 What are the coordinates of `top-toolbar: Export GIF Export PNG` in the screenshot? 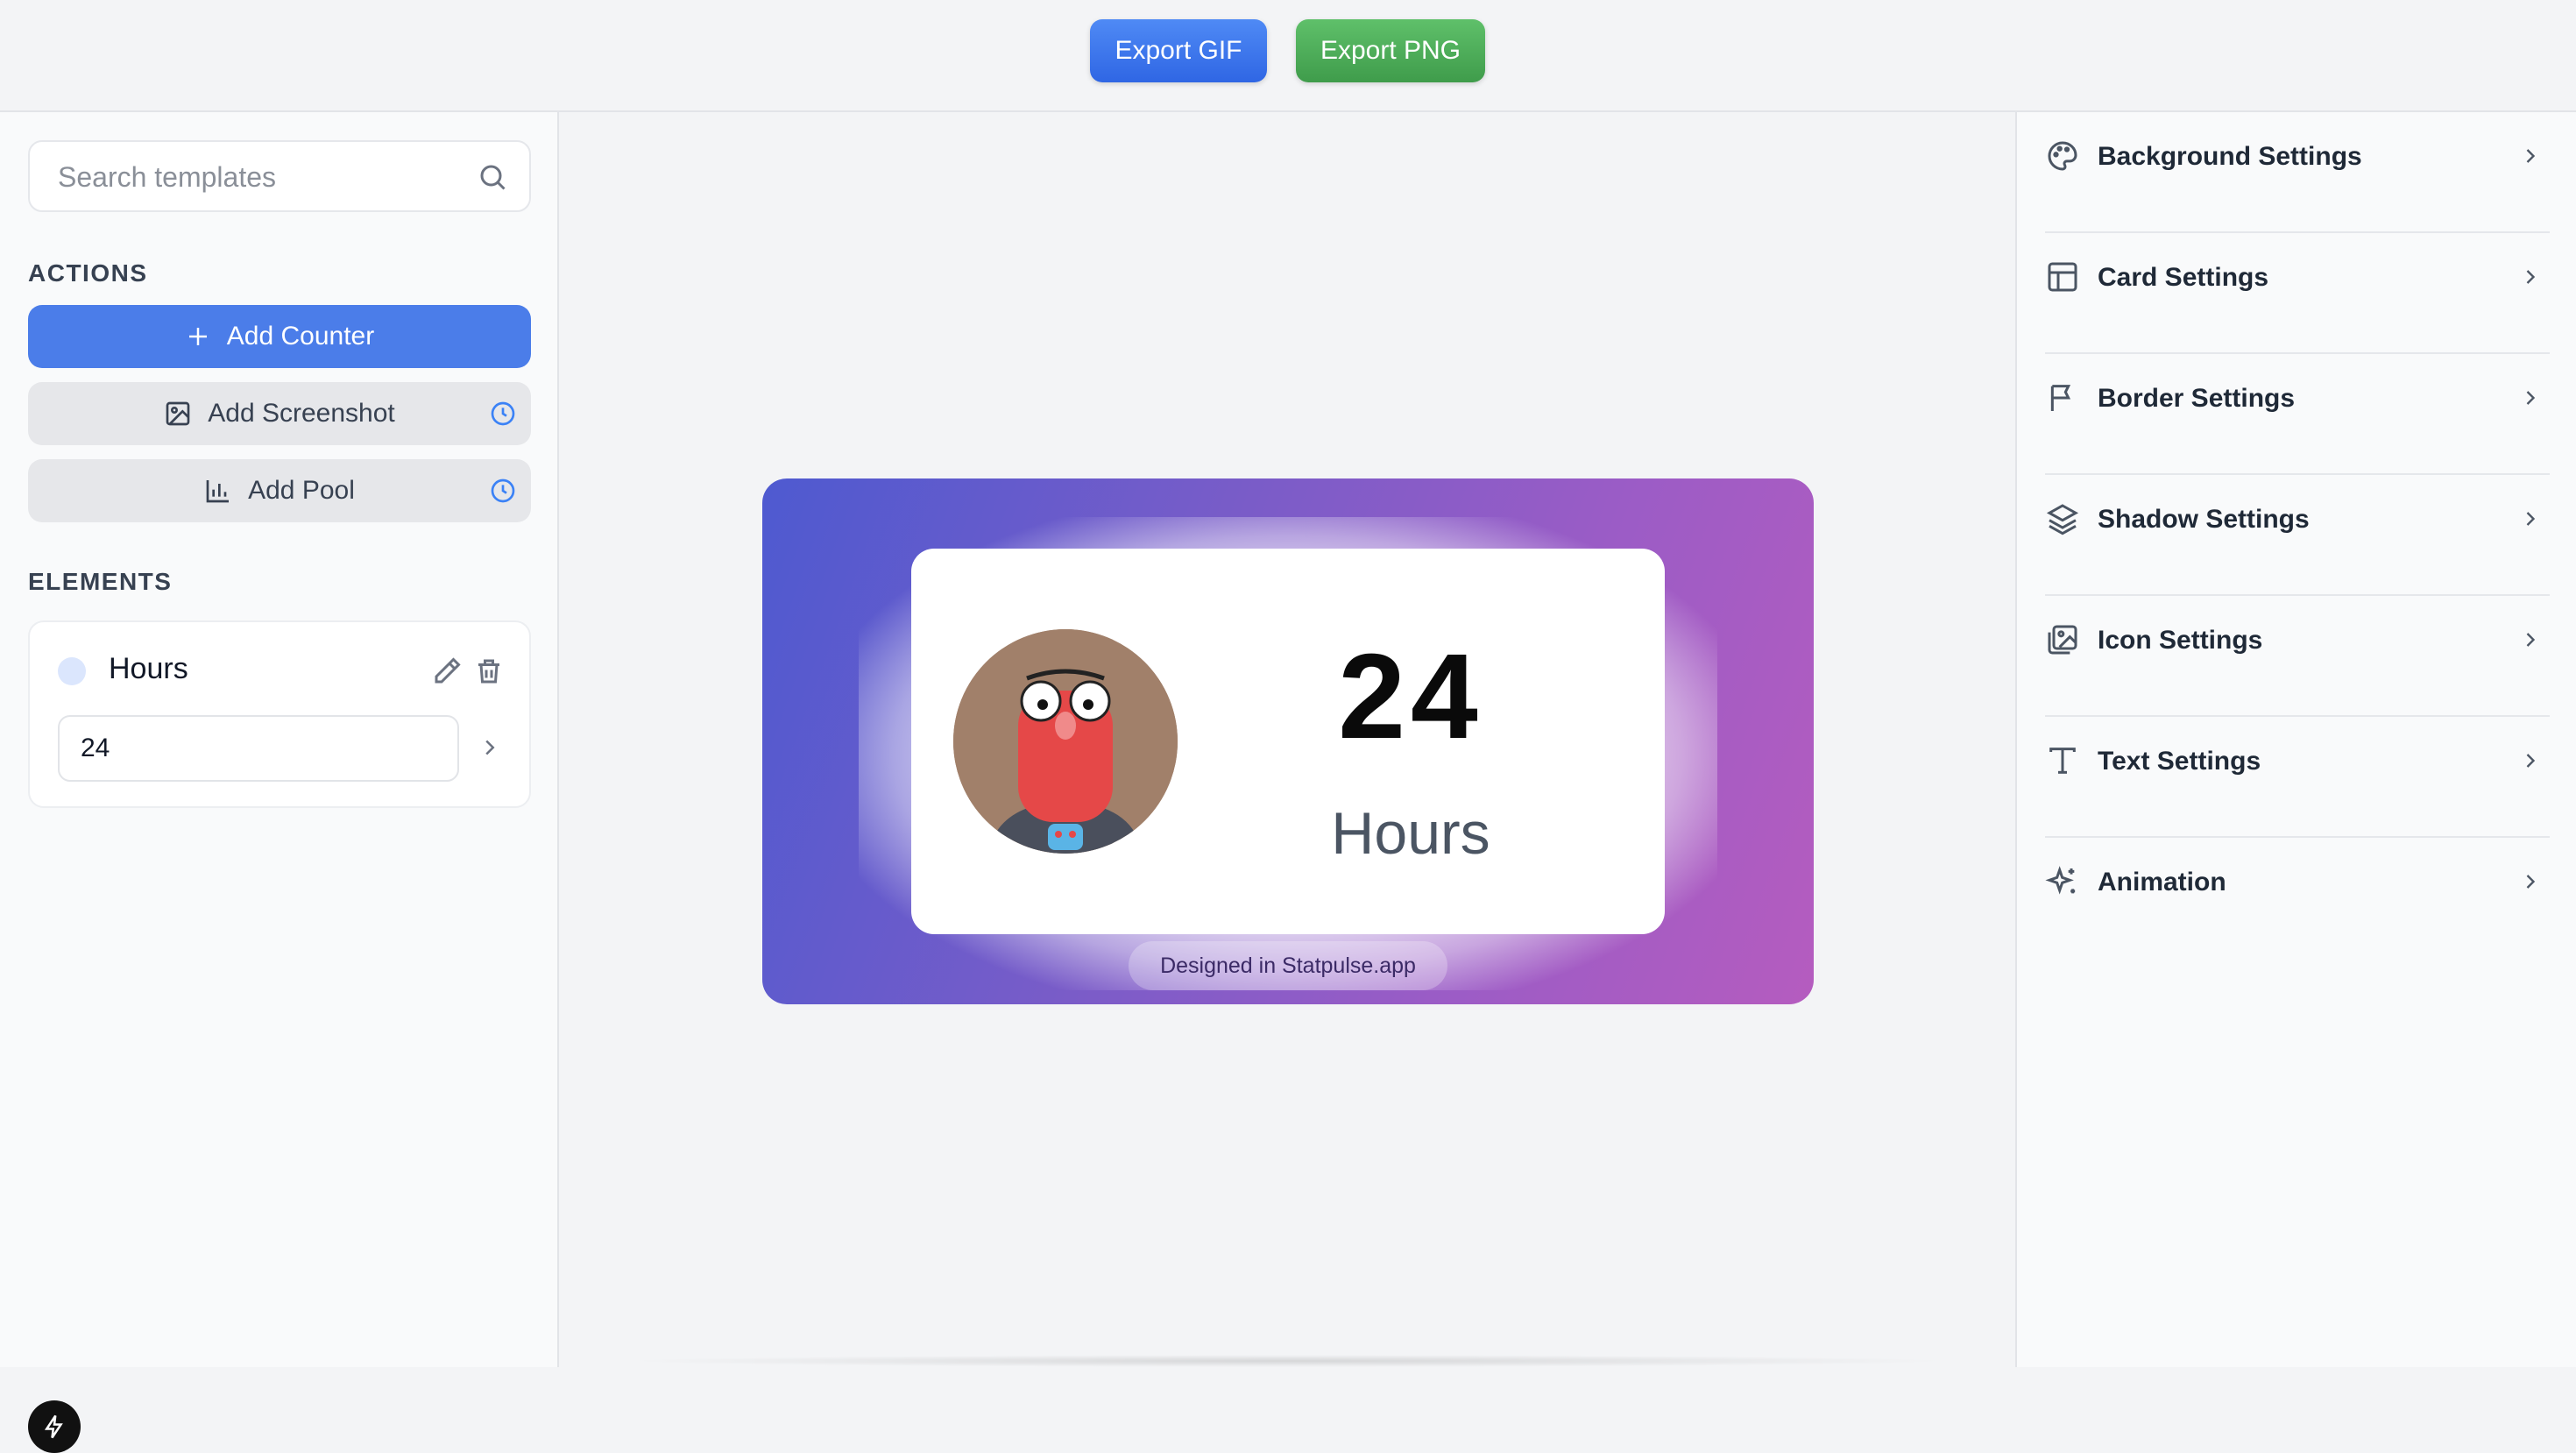 It's located at (1288, 56).